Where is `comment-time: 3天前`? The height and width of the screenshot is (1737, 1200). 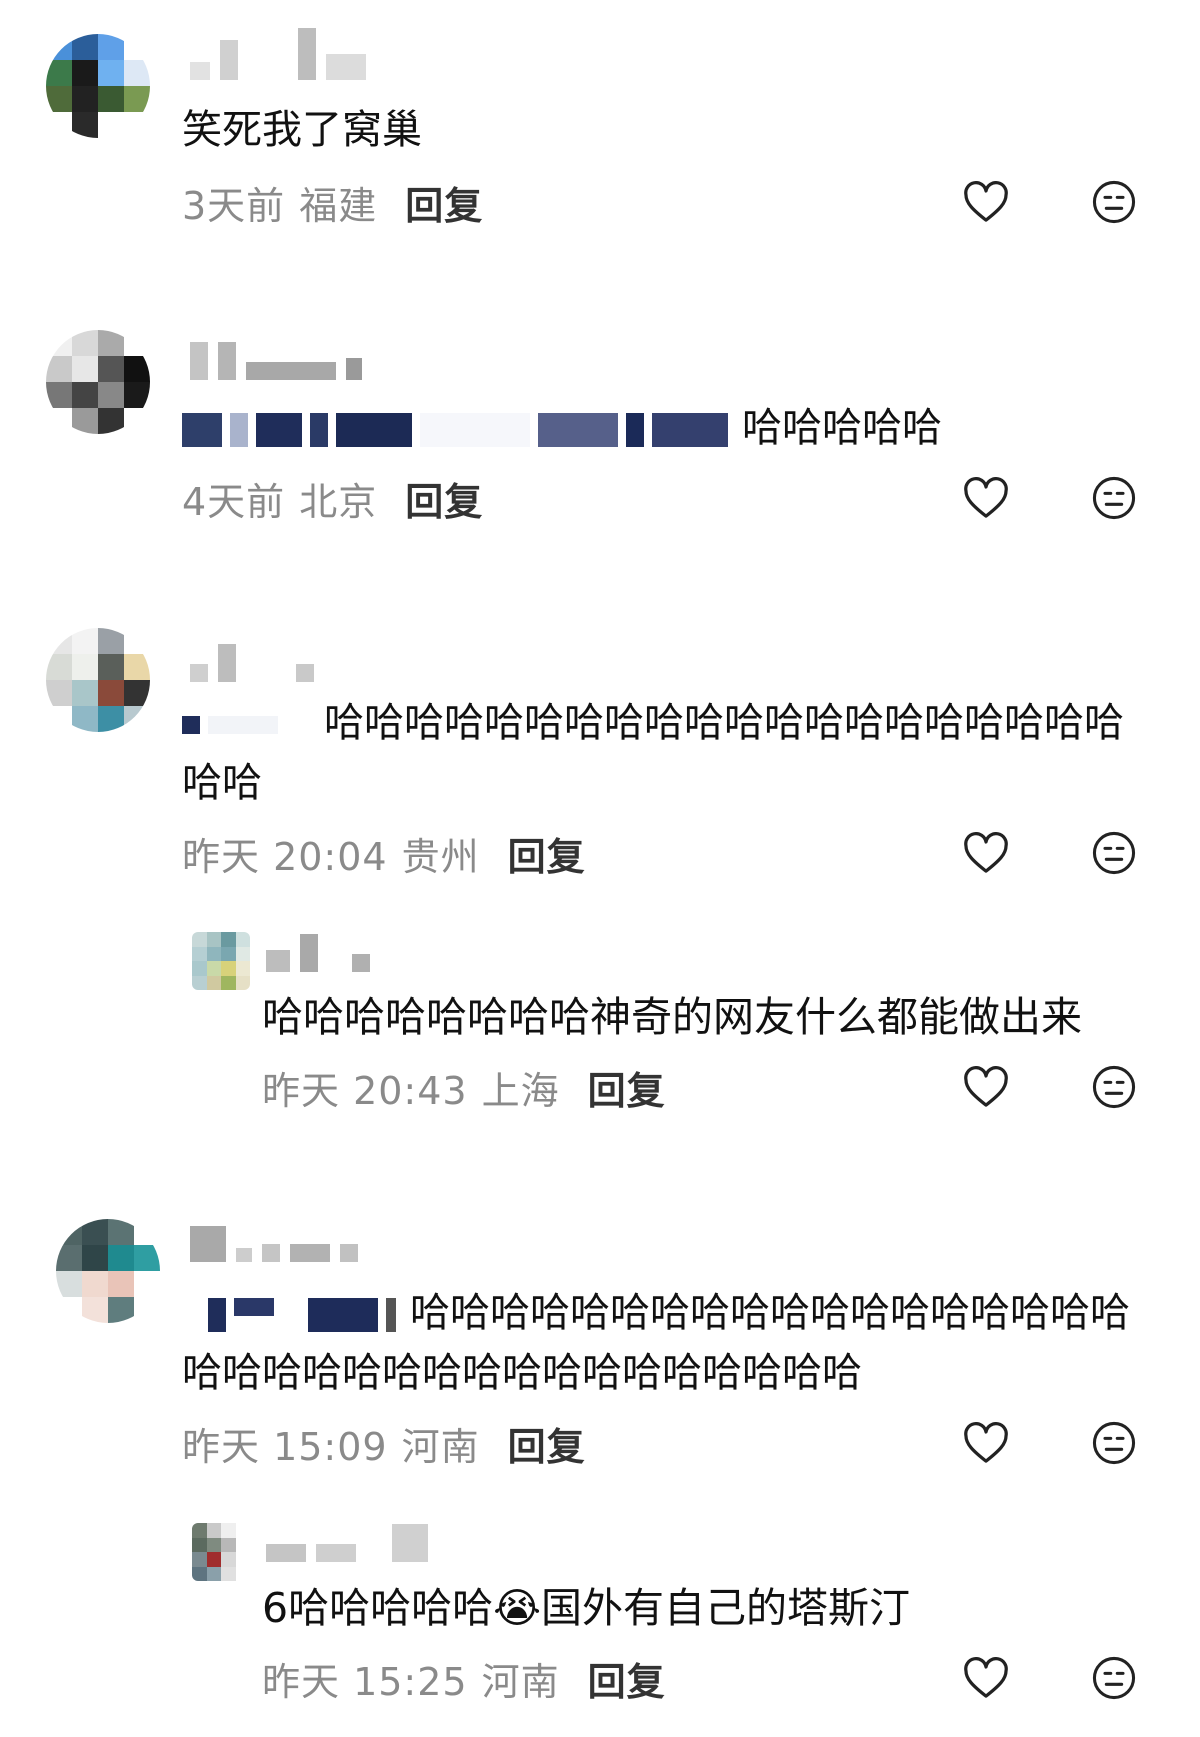 comment-time: 3天前 is located at coordinates (234, 205).